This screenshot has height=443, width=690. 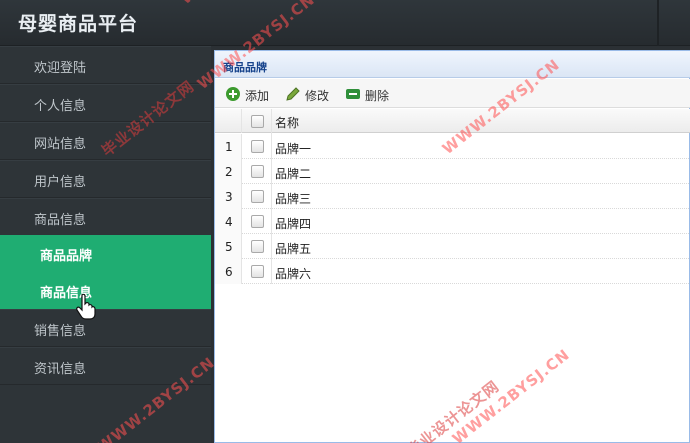 What do you see at coordinates (66, 256) in the screenshot?
I see `submenu-item-label: 商品品牌` at bounding box center [66, 256].